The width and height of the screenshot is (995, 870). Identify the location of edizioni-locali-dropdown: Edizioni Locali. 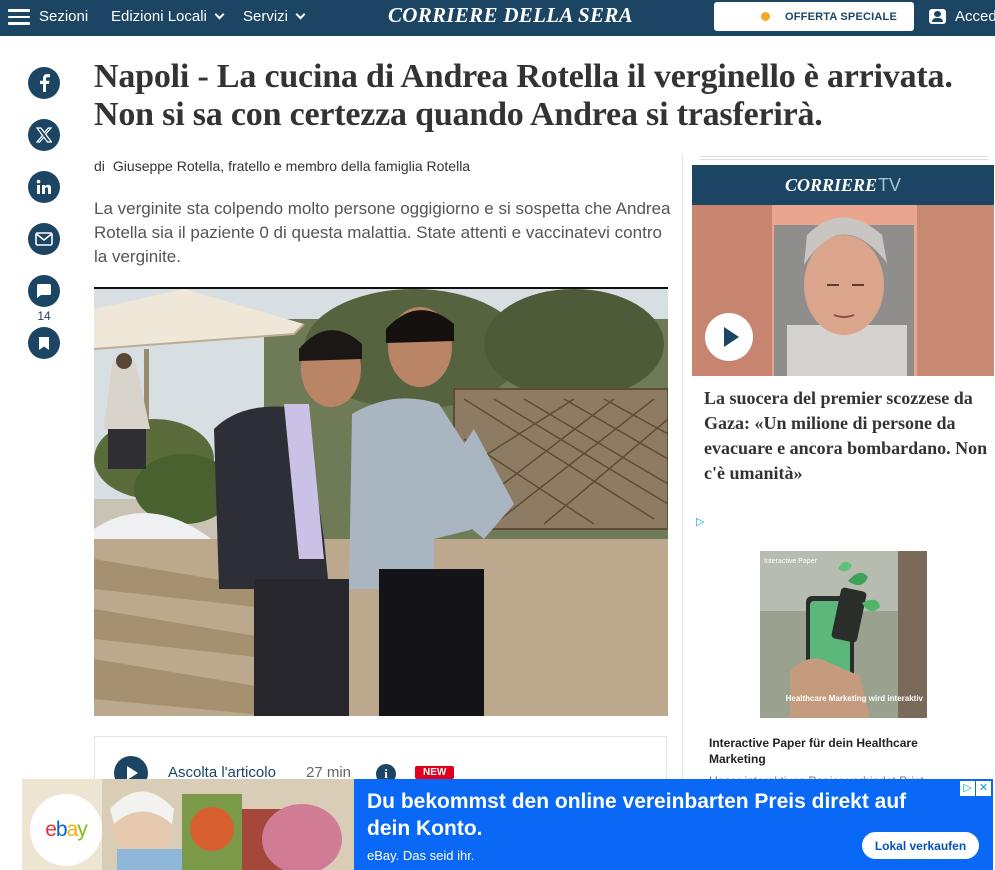
(168, 16).